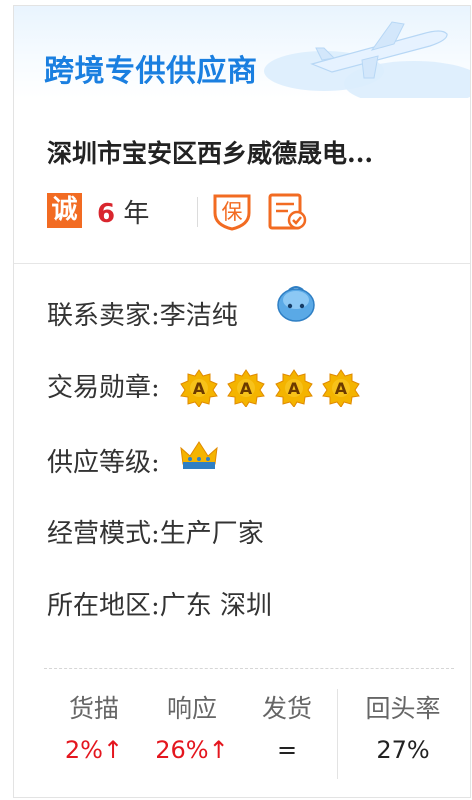  I want to click on stat-label: 发货, so click(286, 708).